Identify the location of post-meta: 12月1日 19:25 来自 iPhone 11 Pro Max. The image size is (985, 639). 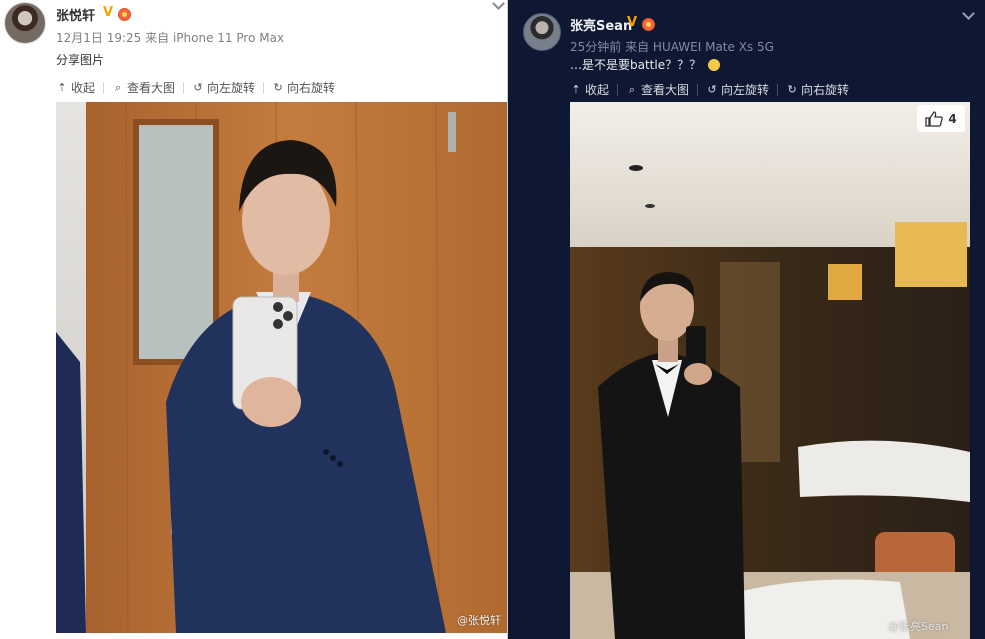
(170, 37).